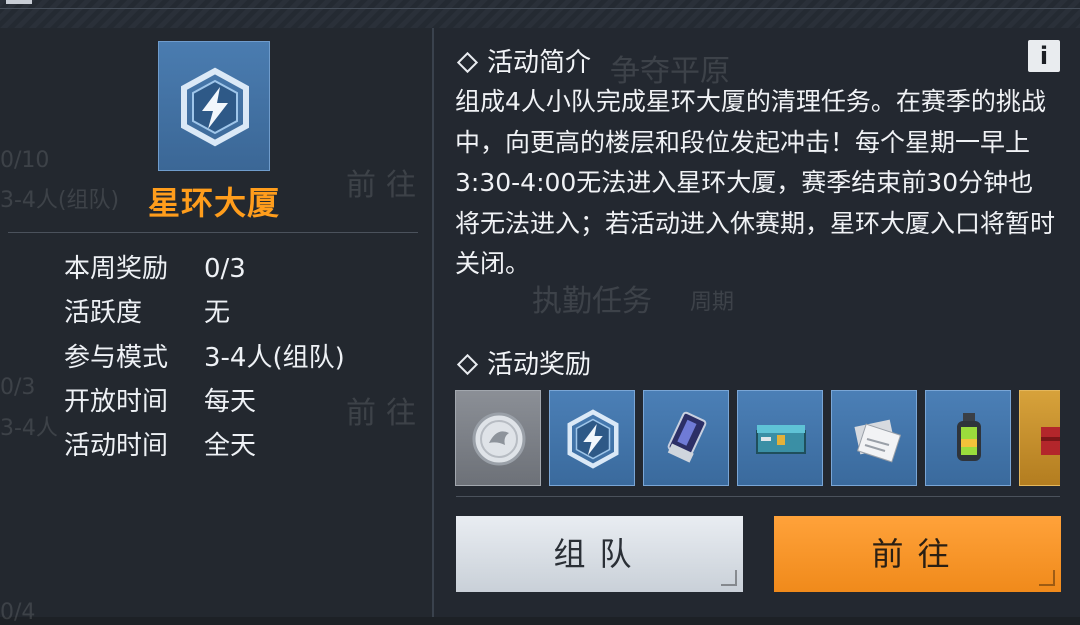  I want to click on stat-label: 活动时间, so click(116, 446).